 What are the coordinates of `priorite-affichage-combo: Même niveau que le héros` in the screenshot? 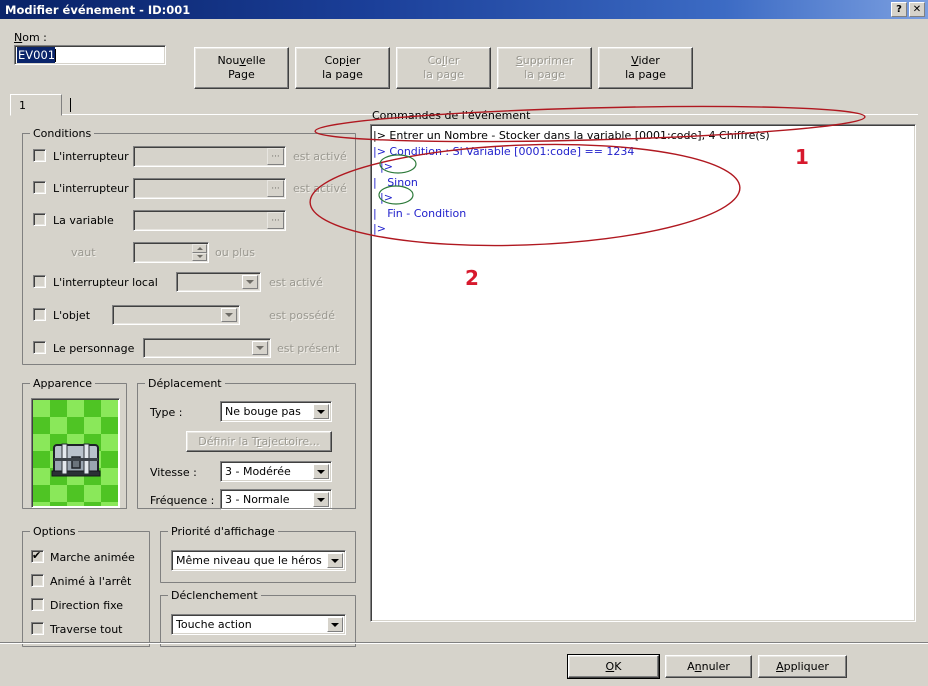 It's located at (258, 560).